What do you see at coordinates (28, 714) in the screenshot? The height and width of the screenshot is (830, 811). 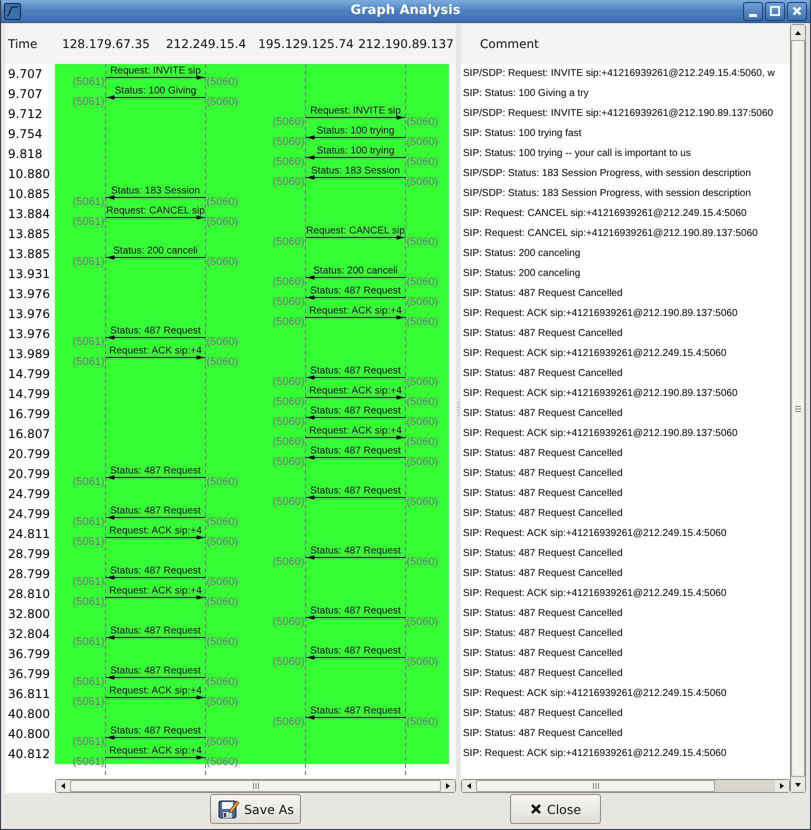 I see `time-value: 40.800` at bounding box center [28, 714].